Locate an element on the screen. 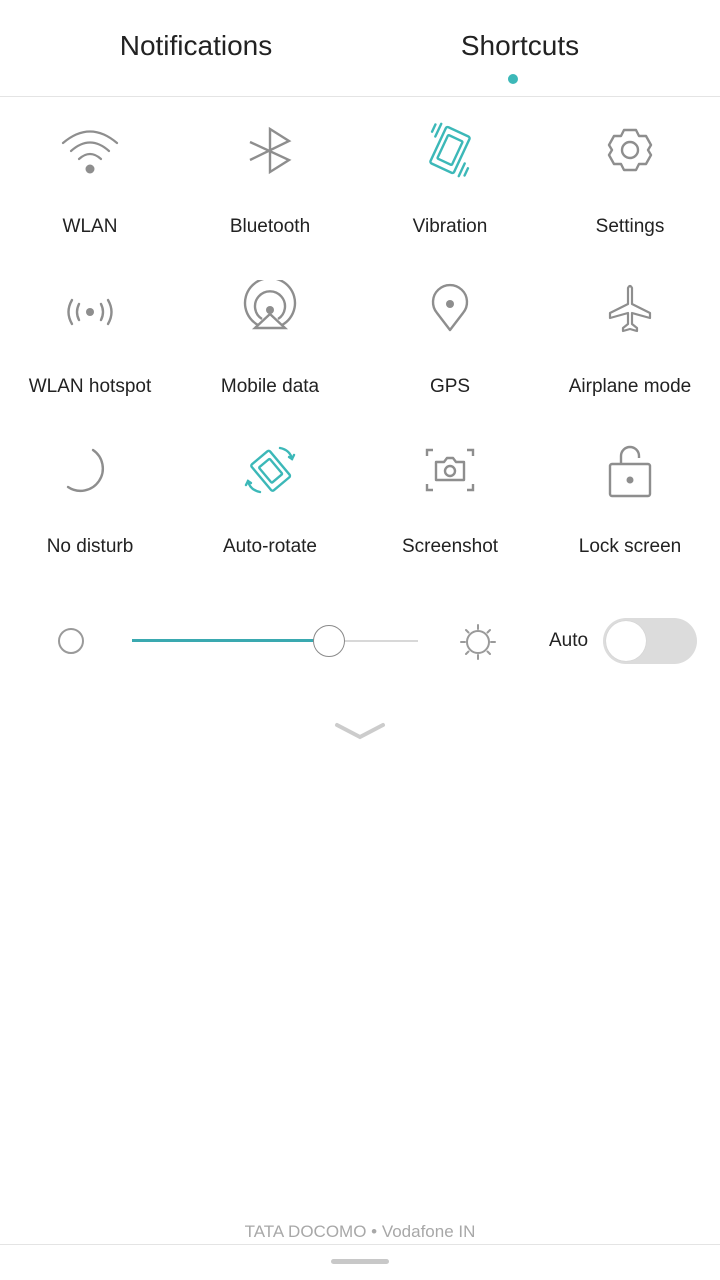  brightness-slider is located at coordinates (275, 641).